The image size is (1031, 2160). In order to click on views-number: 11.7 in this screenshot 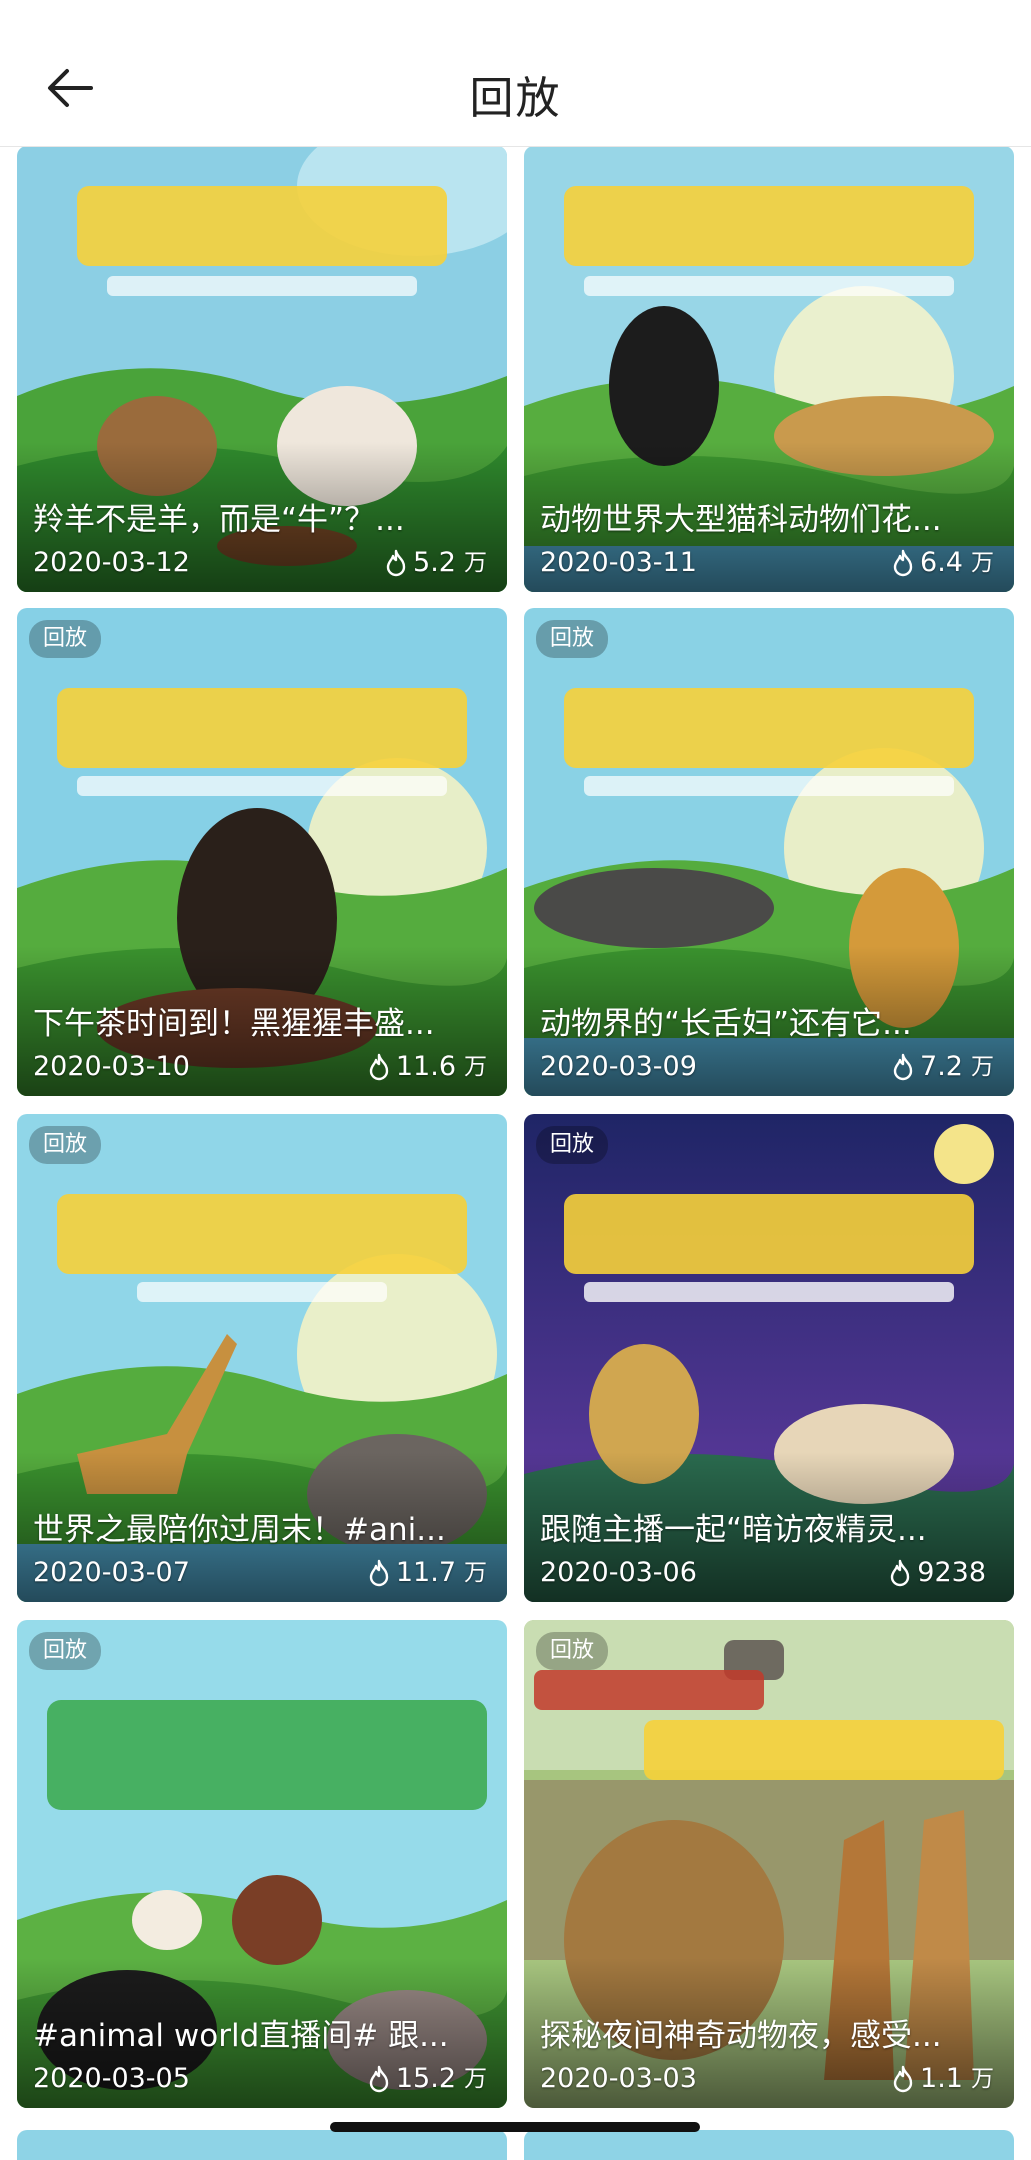, I will do `click(425, 1572)`.